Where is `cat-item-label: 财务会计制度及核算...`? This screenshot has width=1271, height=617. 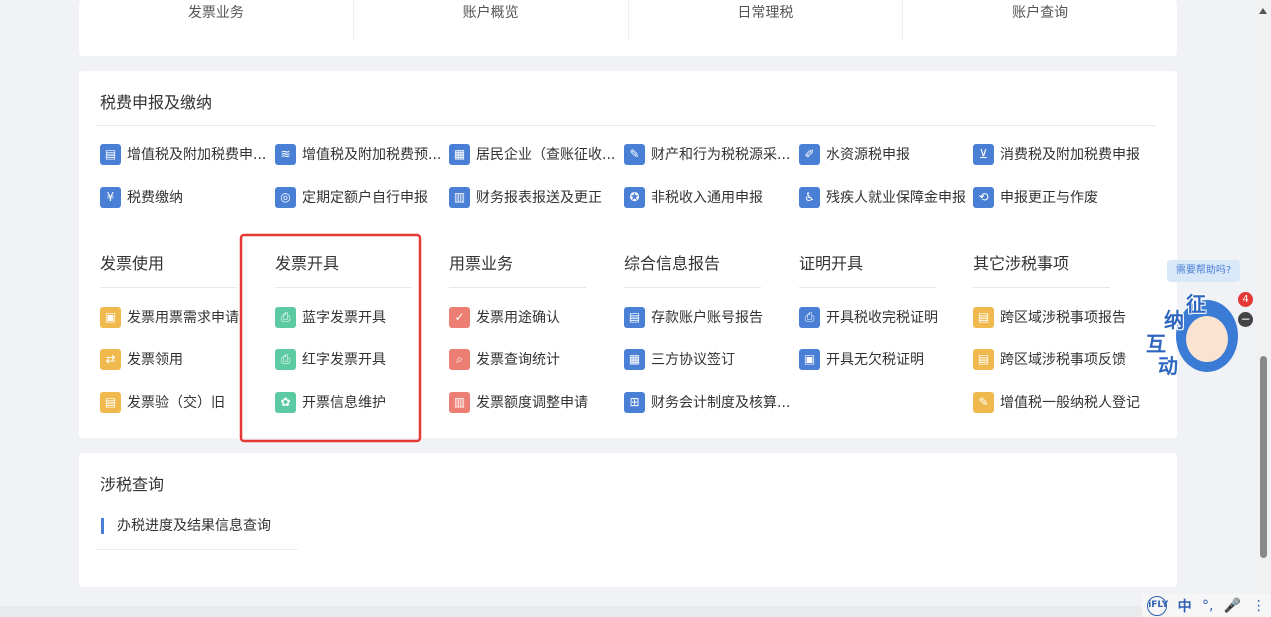 cat-item-label: 财务会计制度及核算... is located at coordinates (721, 403).